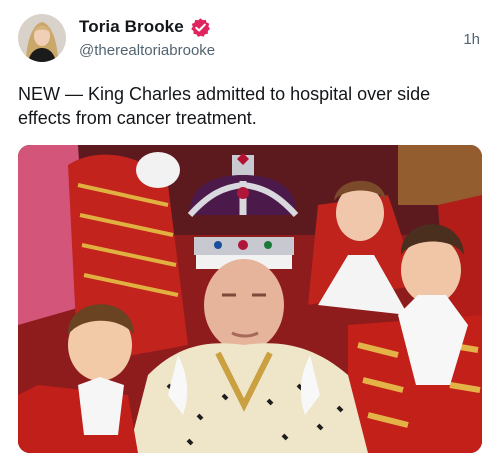 The image size is (500, 473). What do you see at coordinates (131, 27) in the screenshot?
I see `author-display-name: Toria Brooke` at bounding box center [131, 27].